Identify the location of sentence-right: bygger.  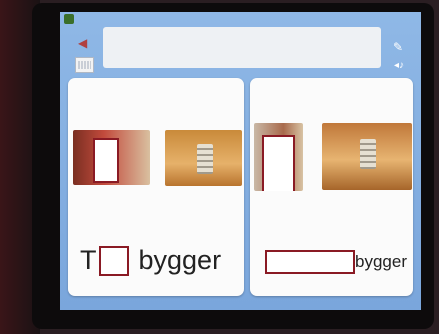
(336, 262).